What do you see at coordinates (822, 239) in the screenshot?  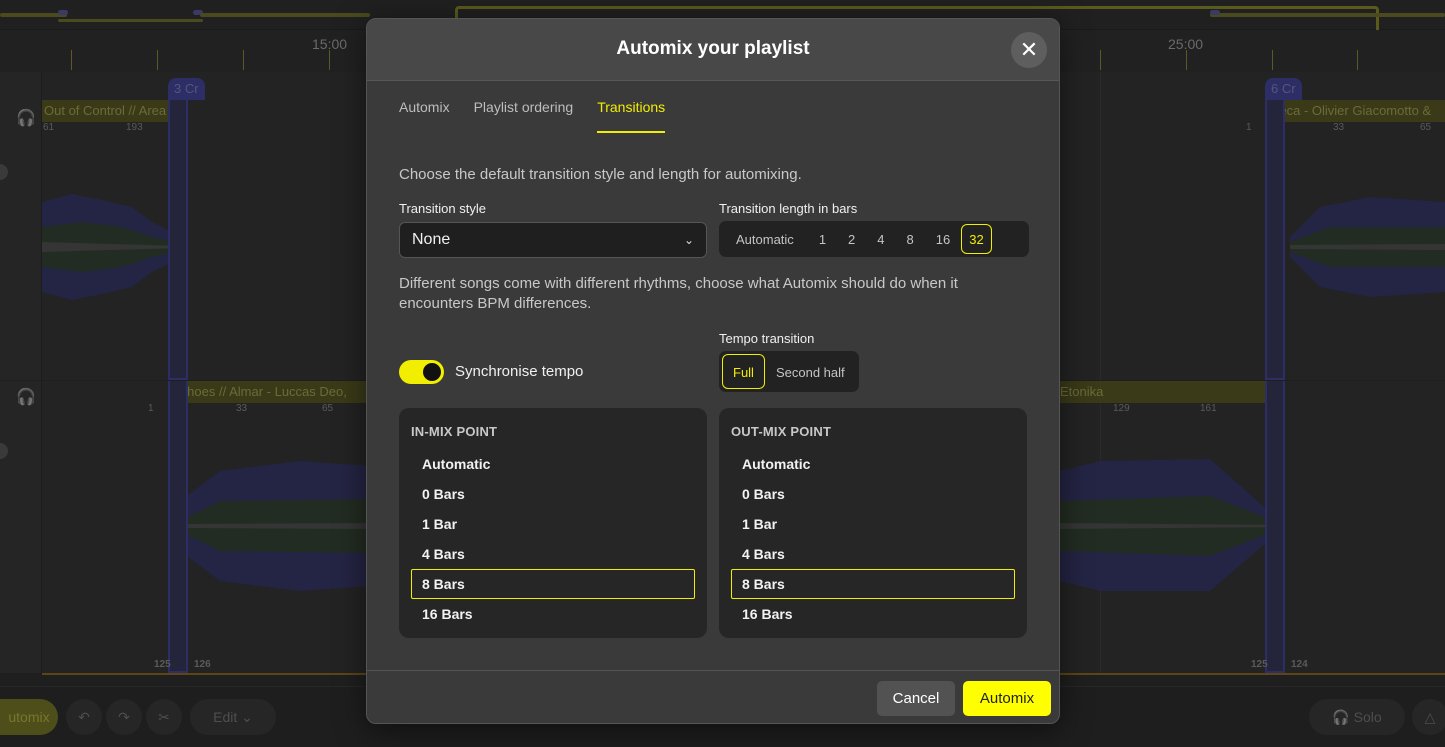 I see `length-option-1: 1` at bounding box center [822, 239].